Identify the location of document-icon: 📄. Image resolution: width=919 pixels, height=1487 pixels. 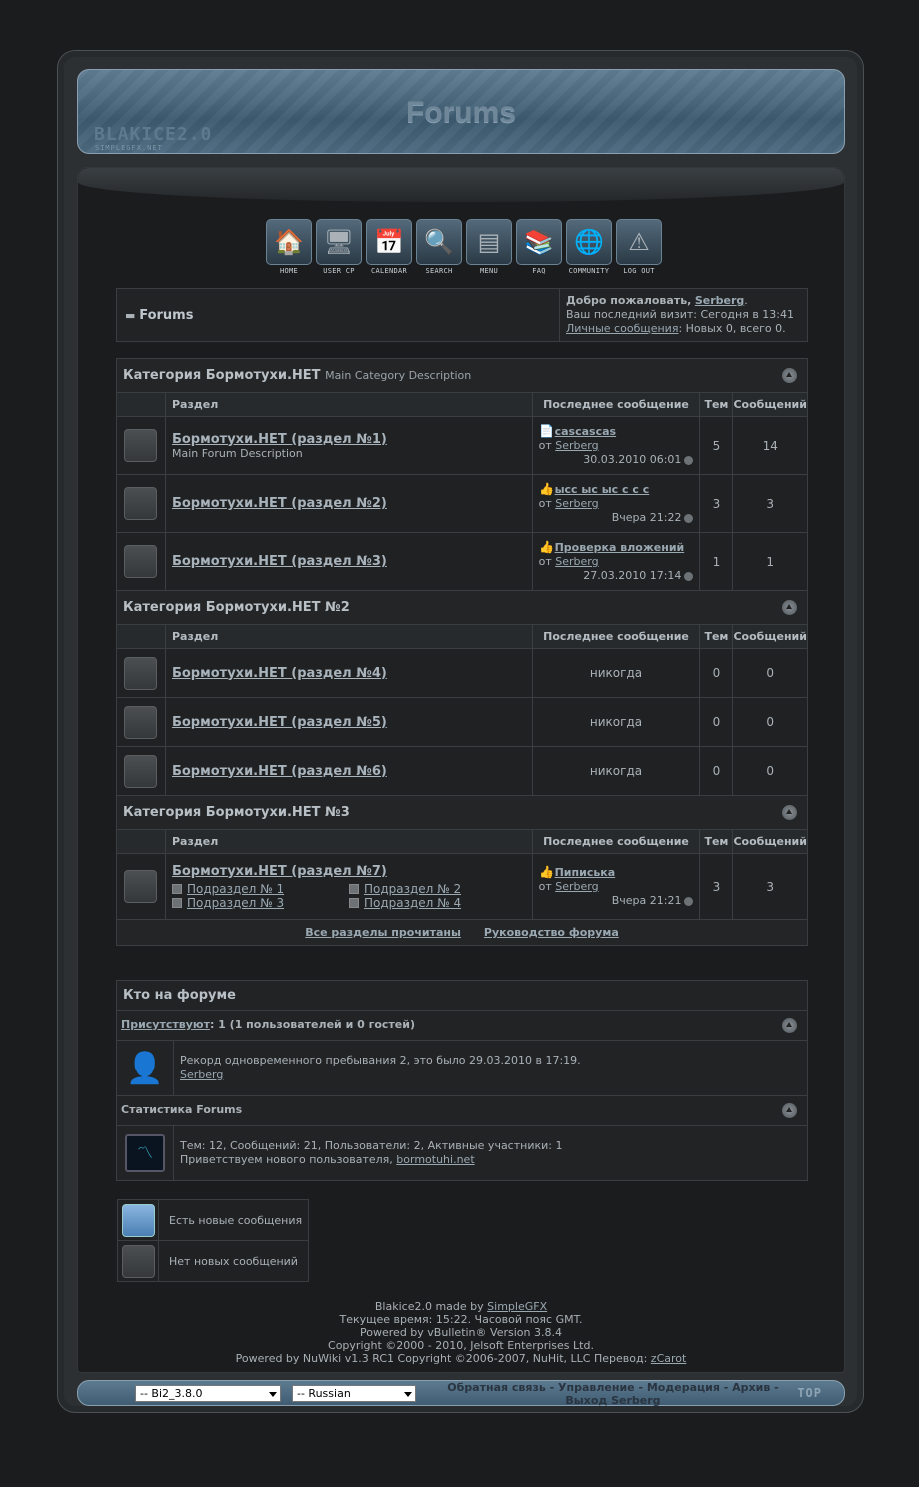
(547, 431).